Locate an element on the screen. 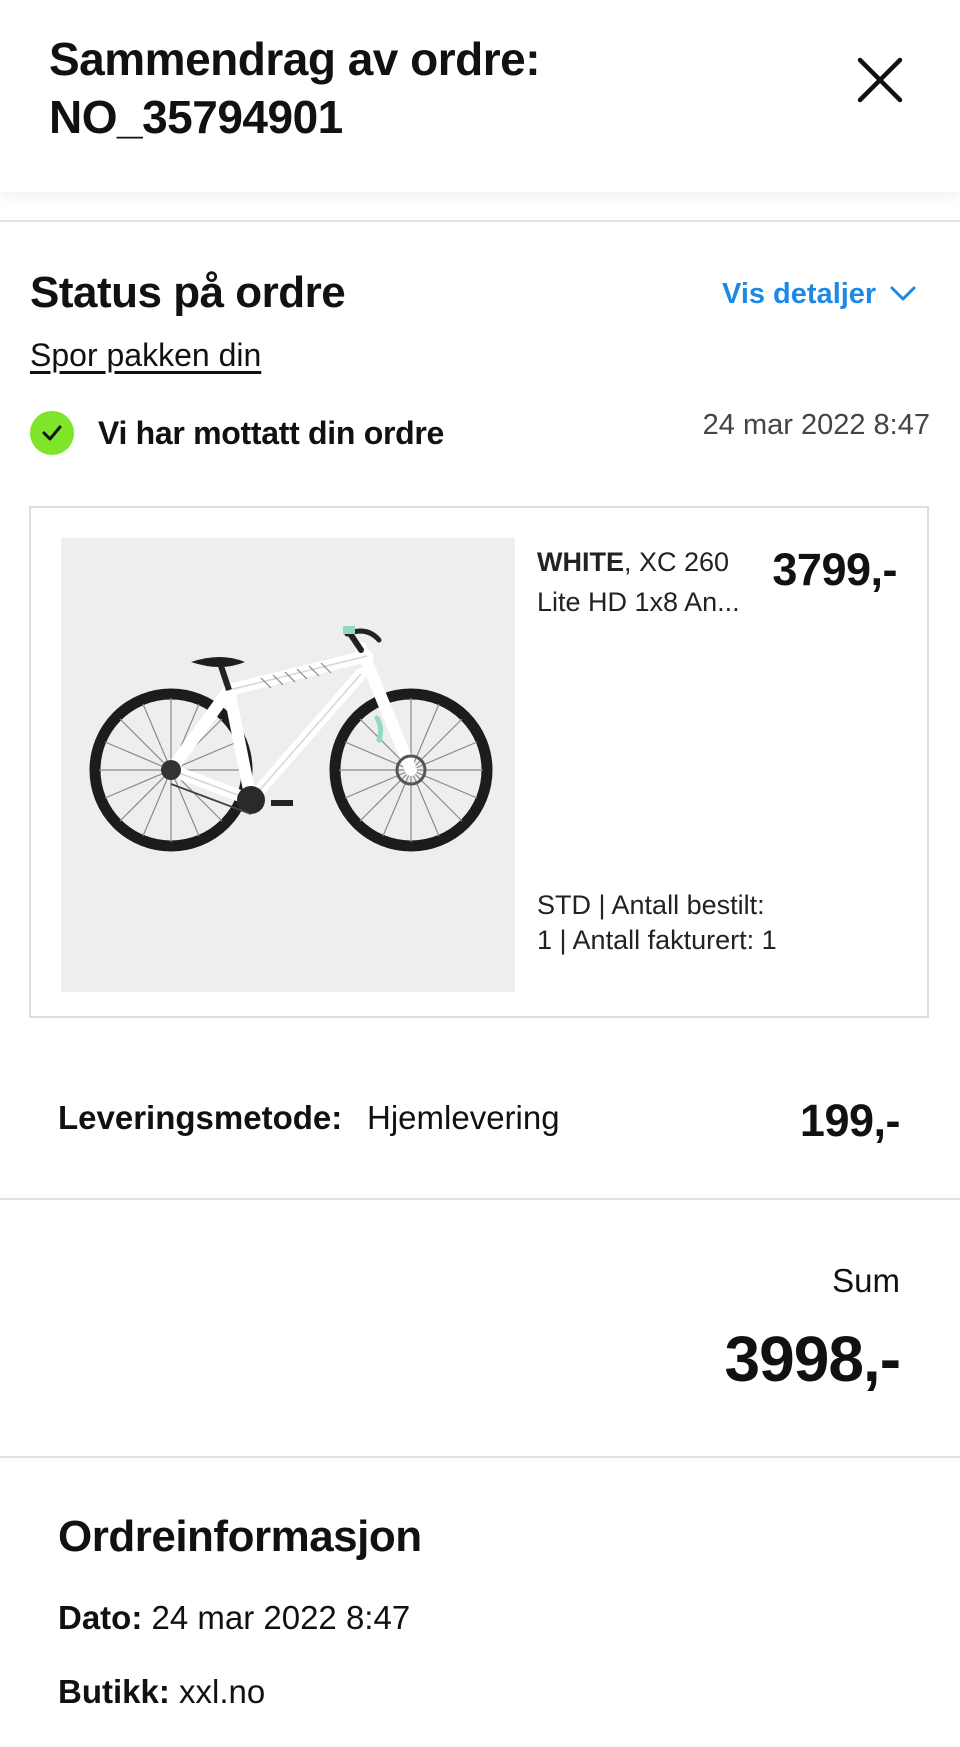  close-button is located at coordinates (880, 80).